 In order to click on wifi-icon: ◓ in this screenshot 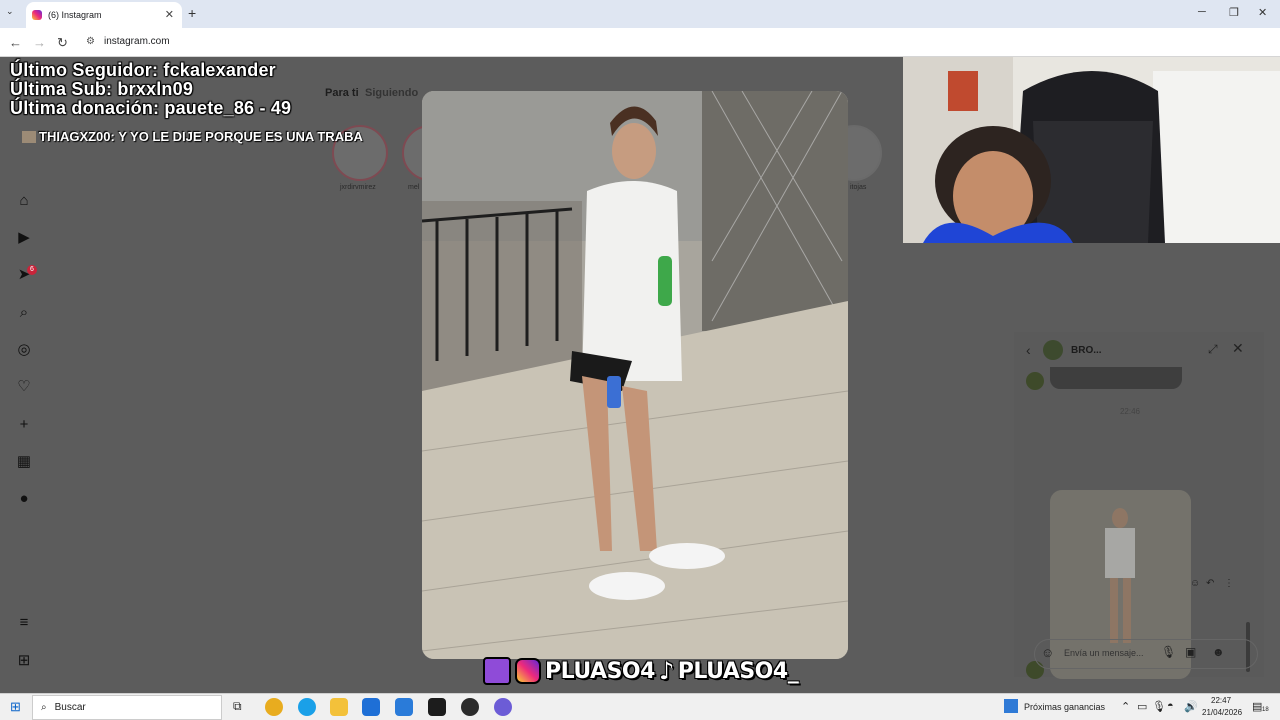, I will do `click(1170, 706)`.